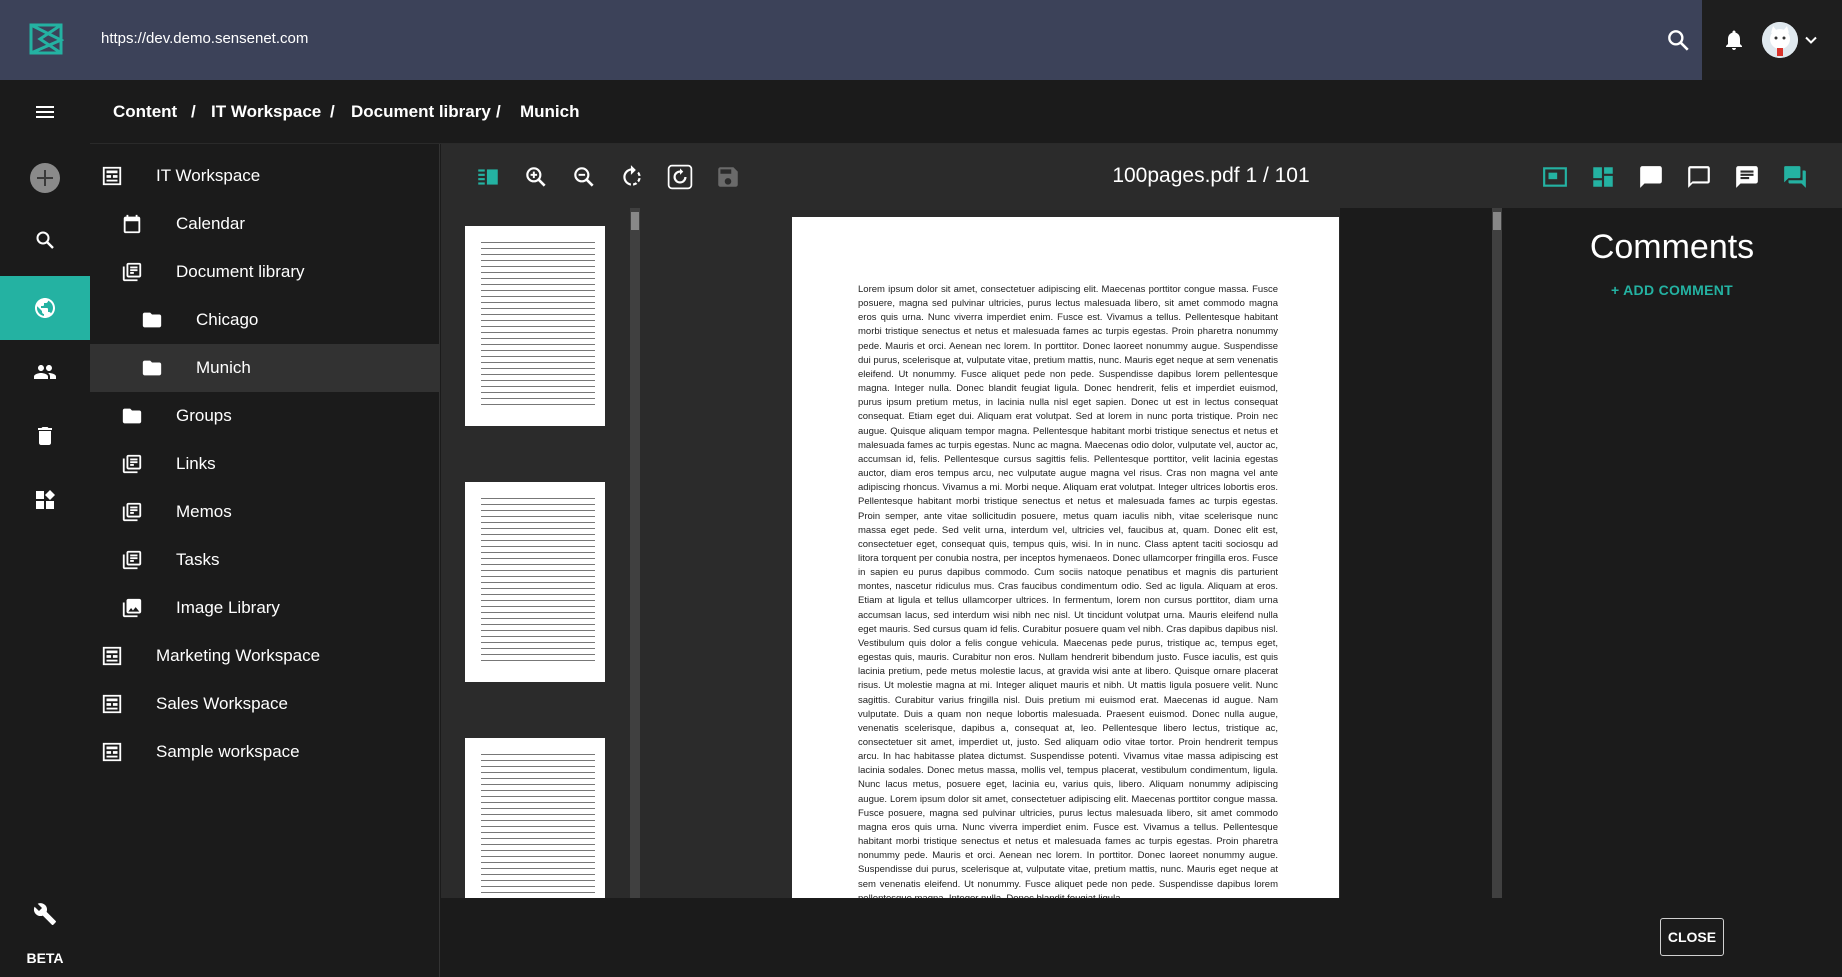  Describe the element at coordinates (45, 436) in the screenshot. I see `trash-icon` at that location.